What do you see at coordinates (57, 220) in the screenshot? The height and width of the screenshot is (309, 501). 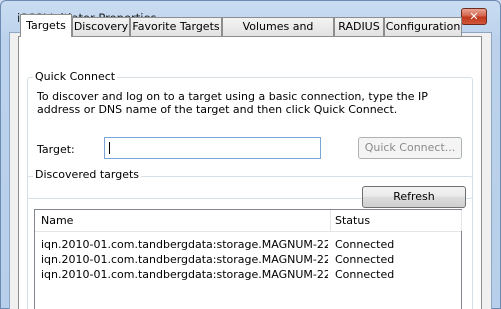 I see `column-header-name: Name` at bounding box center [57, 220].